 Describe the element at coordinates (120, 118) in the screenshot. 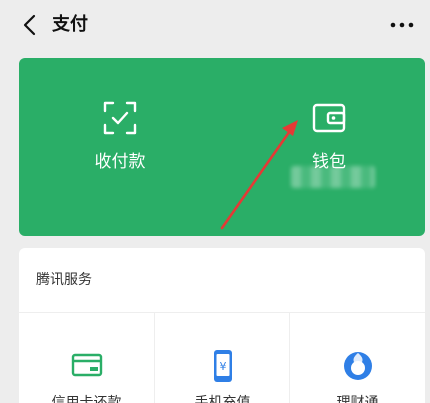

I see `scan-qr-icon` at that location.